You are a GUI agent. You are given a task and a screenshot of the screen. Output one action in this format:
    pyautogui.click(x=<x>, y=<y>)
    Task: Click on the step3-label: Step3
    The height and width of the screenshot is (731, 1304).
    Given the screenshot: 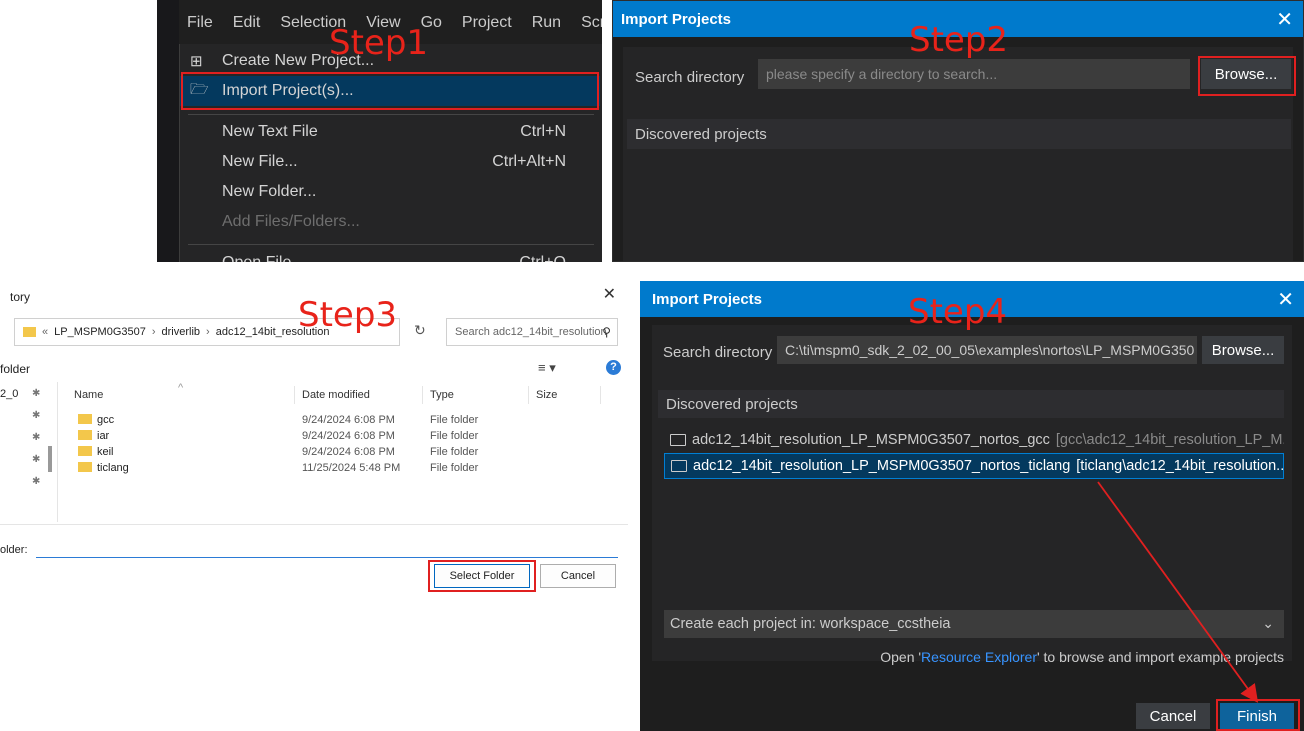 What is the action you would take?
    pyautogui.click(x=348, y=315)
    